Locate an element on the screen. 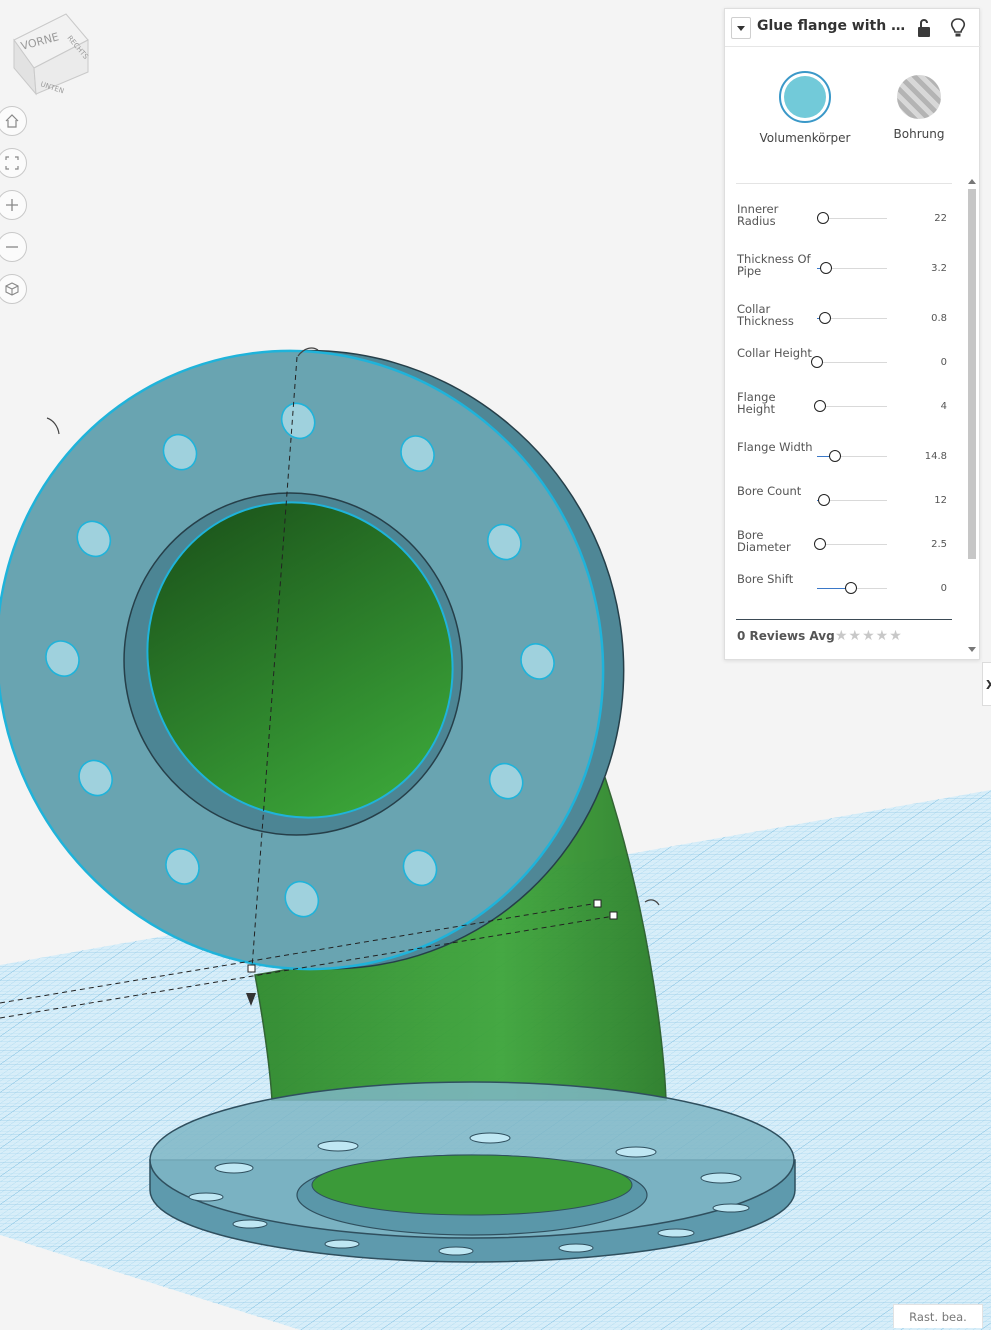 The width and height of the screenshot is (991, 1330). parameter-row: Collar Height 0 is located at coordinates (846, 362).